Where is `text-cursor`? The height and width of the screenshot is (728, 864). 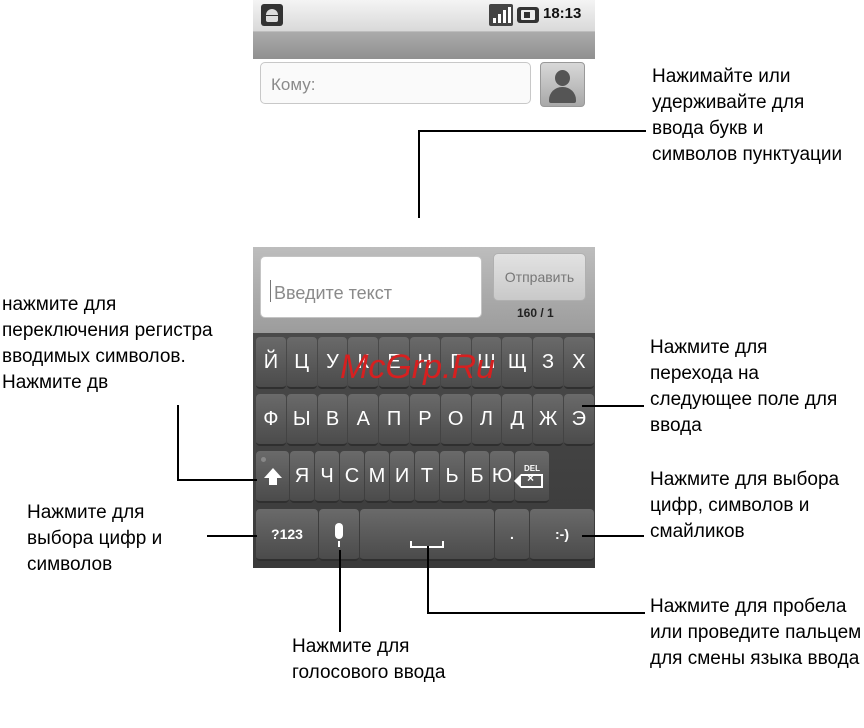
text-cursor is located at coordinates (270, 291).